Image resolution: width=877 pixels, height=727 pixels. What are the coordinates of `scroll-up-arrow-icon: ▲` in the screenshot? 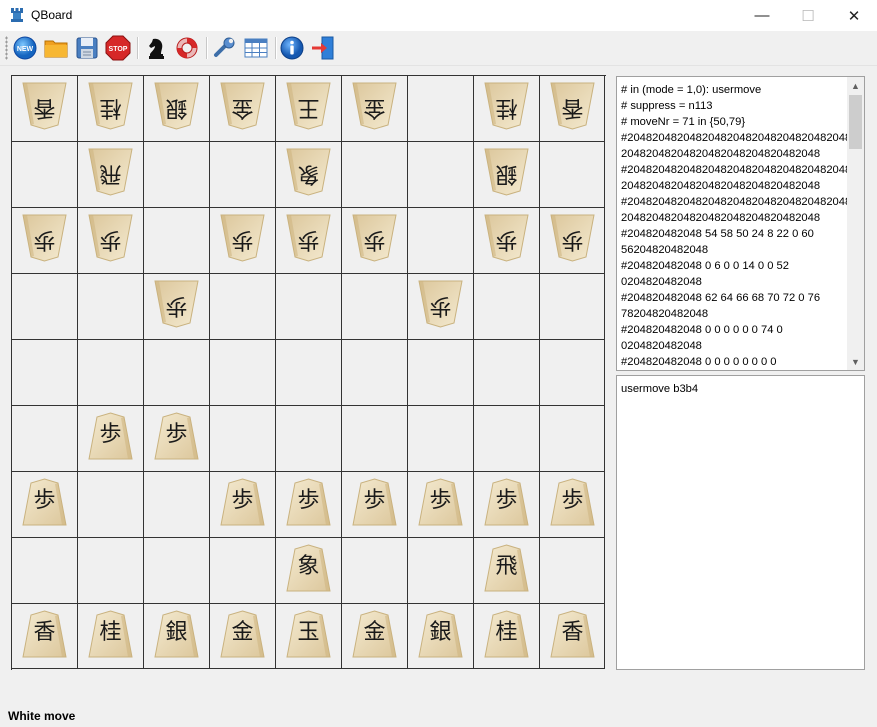 It's located at (855, 85).